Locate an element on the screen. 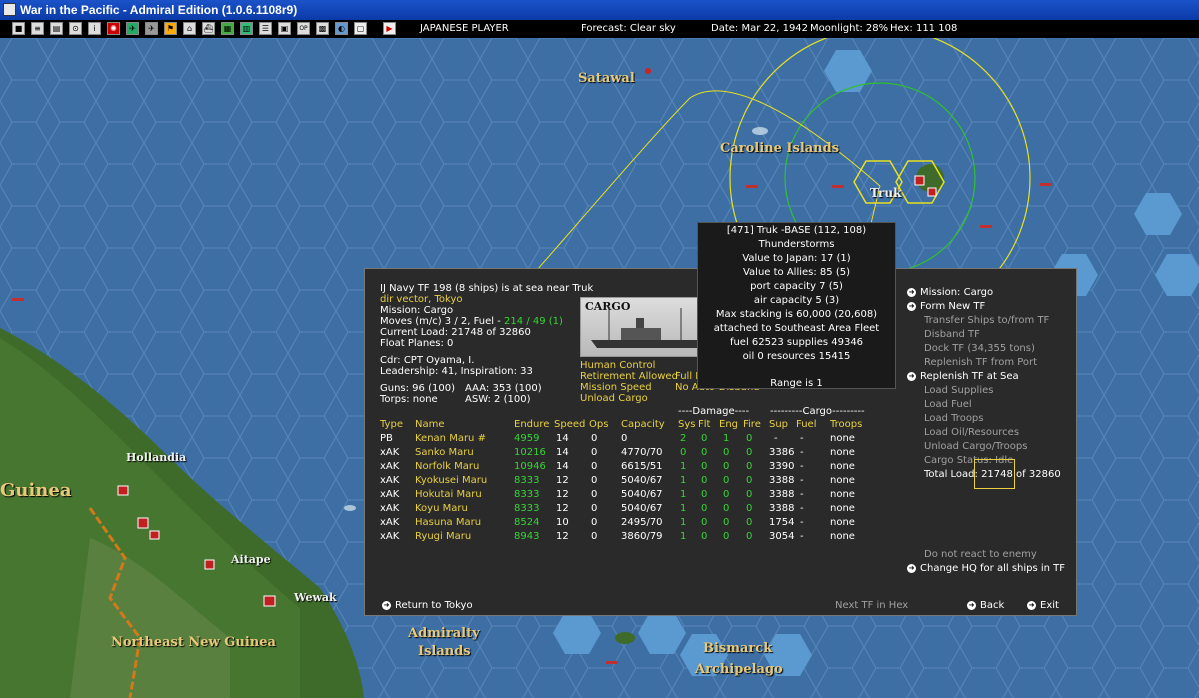  col-sup: Sup is located at coordinates (779, 424).